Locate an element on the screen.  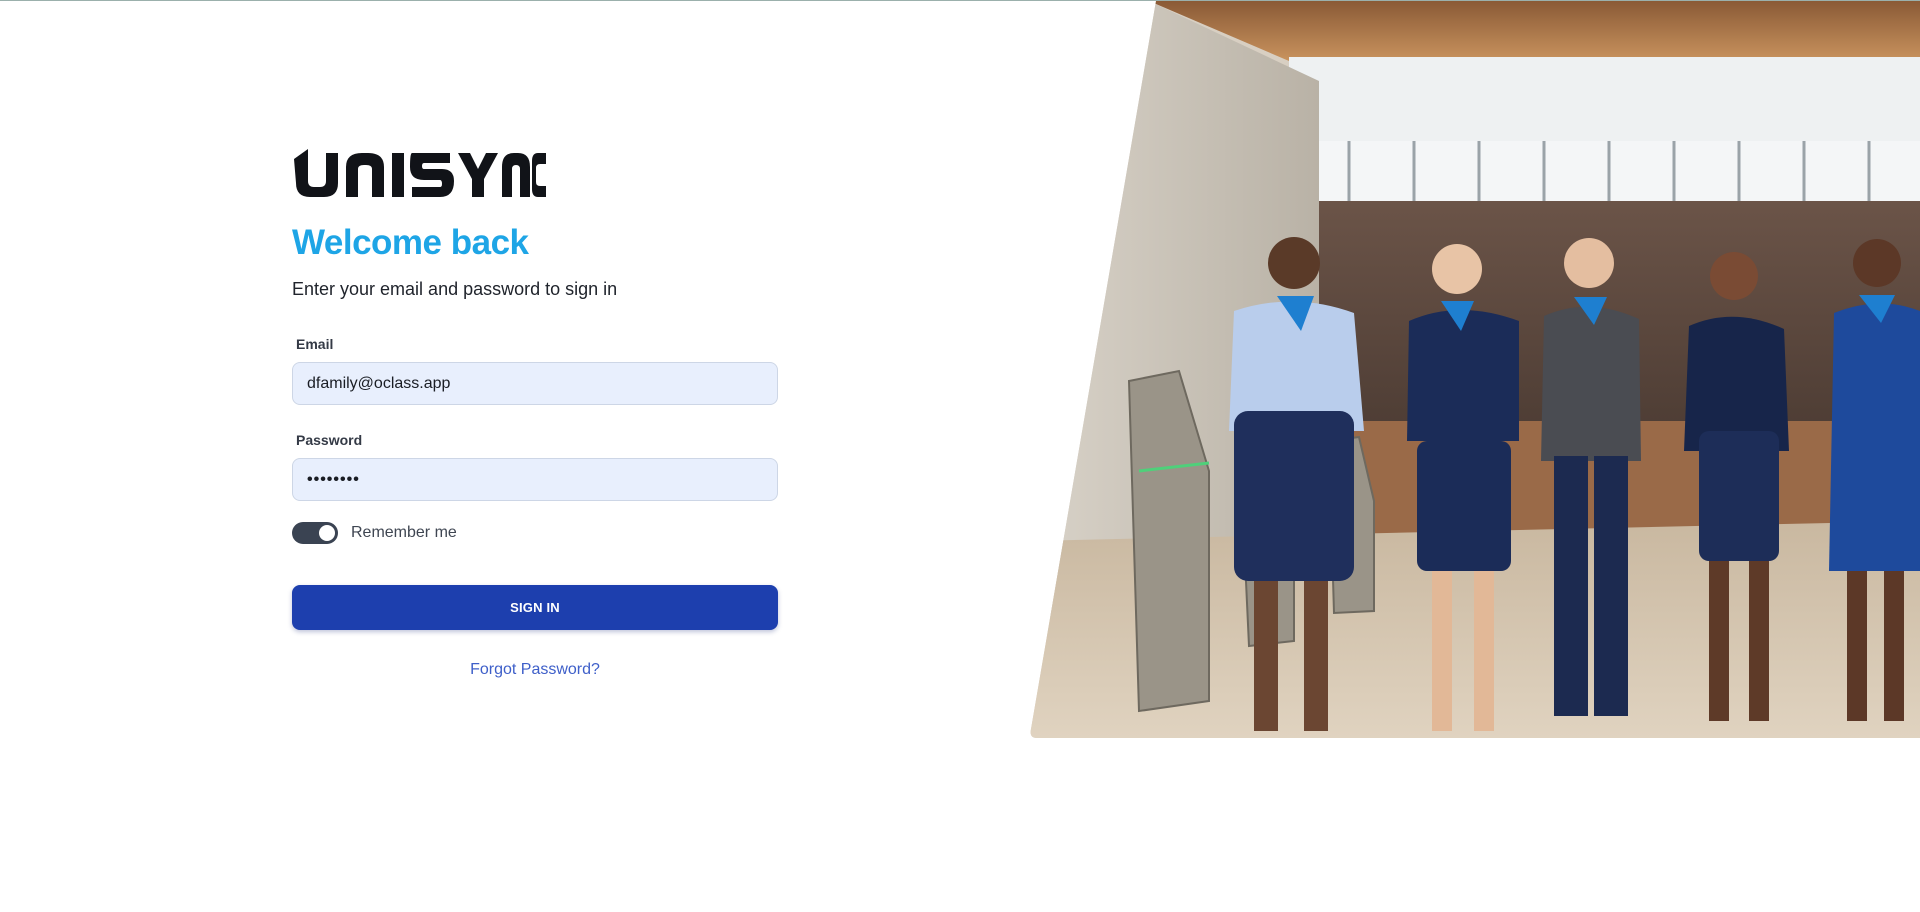
password-field is located at coordinates (535, 479).